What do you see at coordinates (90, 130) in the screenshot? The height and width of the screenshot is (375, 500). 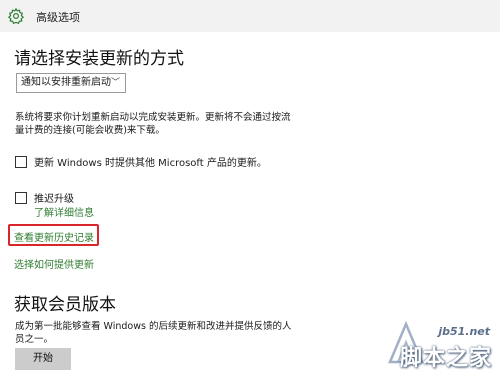 I see `install-description-line-2: 量计费的连接(可能会收费)来下载。` at bounding box center [90, 130].